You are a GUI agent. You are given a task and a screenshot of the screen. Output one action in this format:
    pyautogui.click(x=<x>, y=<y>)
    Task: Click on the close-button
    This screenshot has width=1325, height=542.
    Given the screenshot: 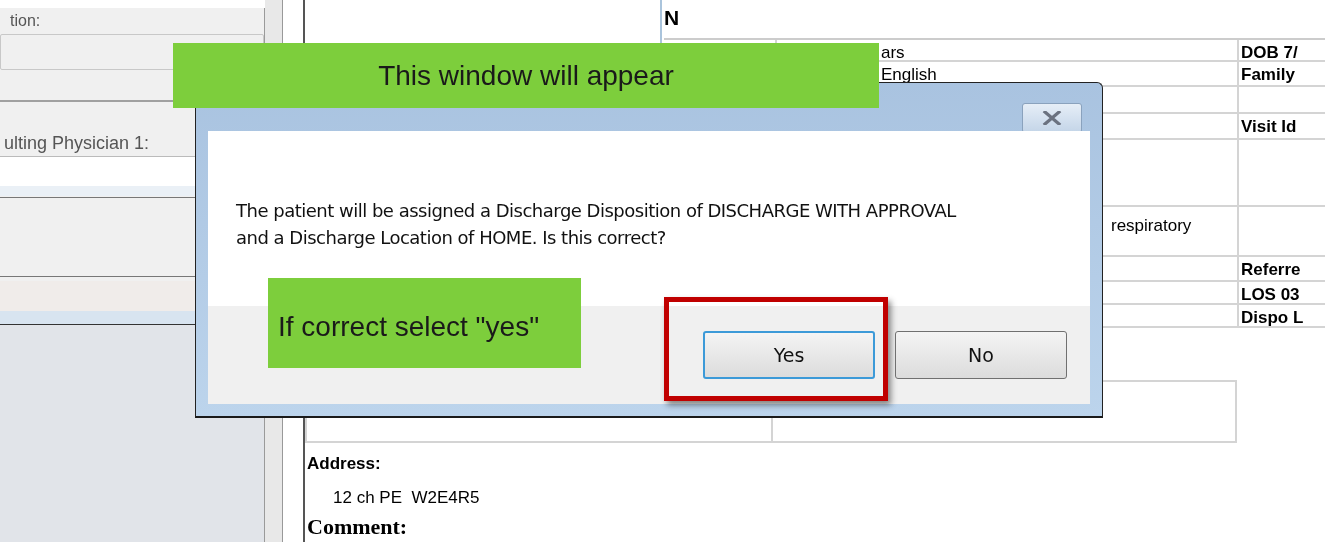 What is the action you would take?
    pyautogui.click(x=1052, y=118)
    